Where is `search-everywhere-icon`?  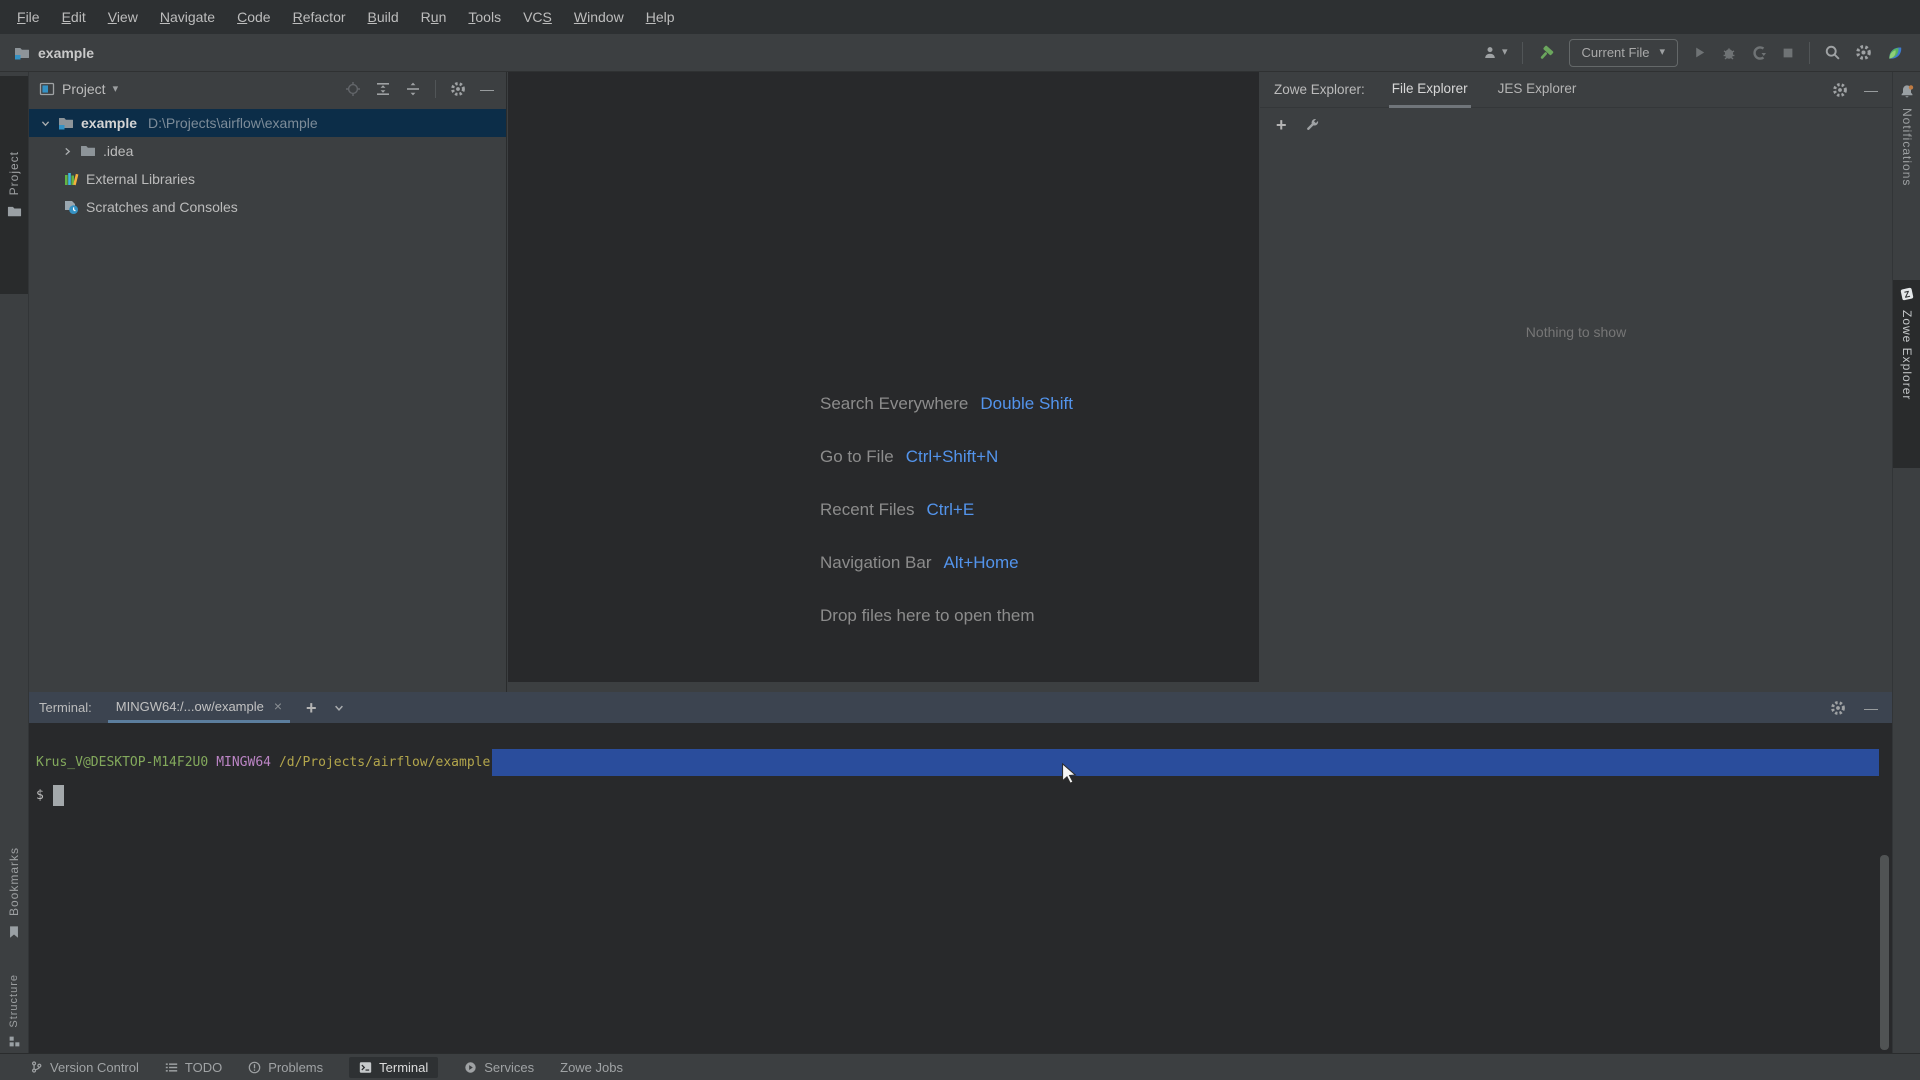 search-everywhere-icon is located at coordinates (1832, 52).